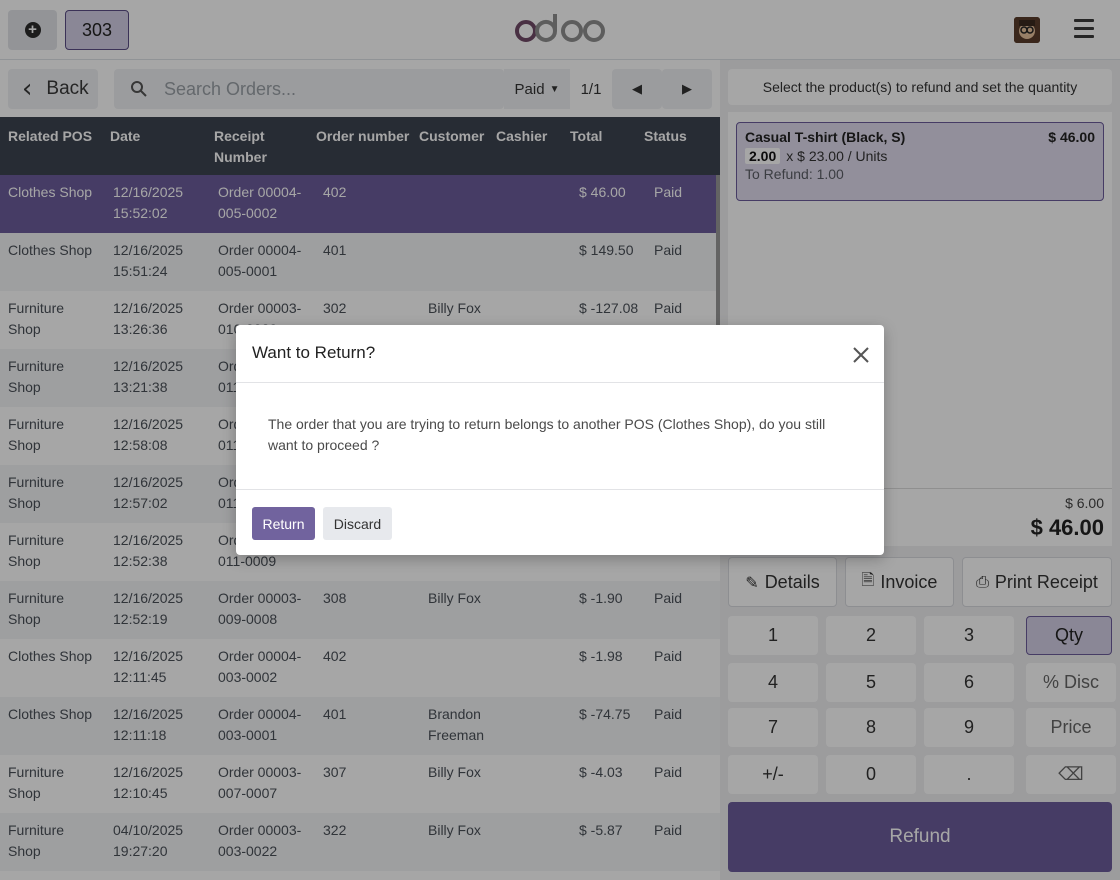  Describe the element at coordinates (861, 355) in the screenshot. I see `close-icon` at that location.